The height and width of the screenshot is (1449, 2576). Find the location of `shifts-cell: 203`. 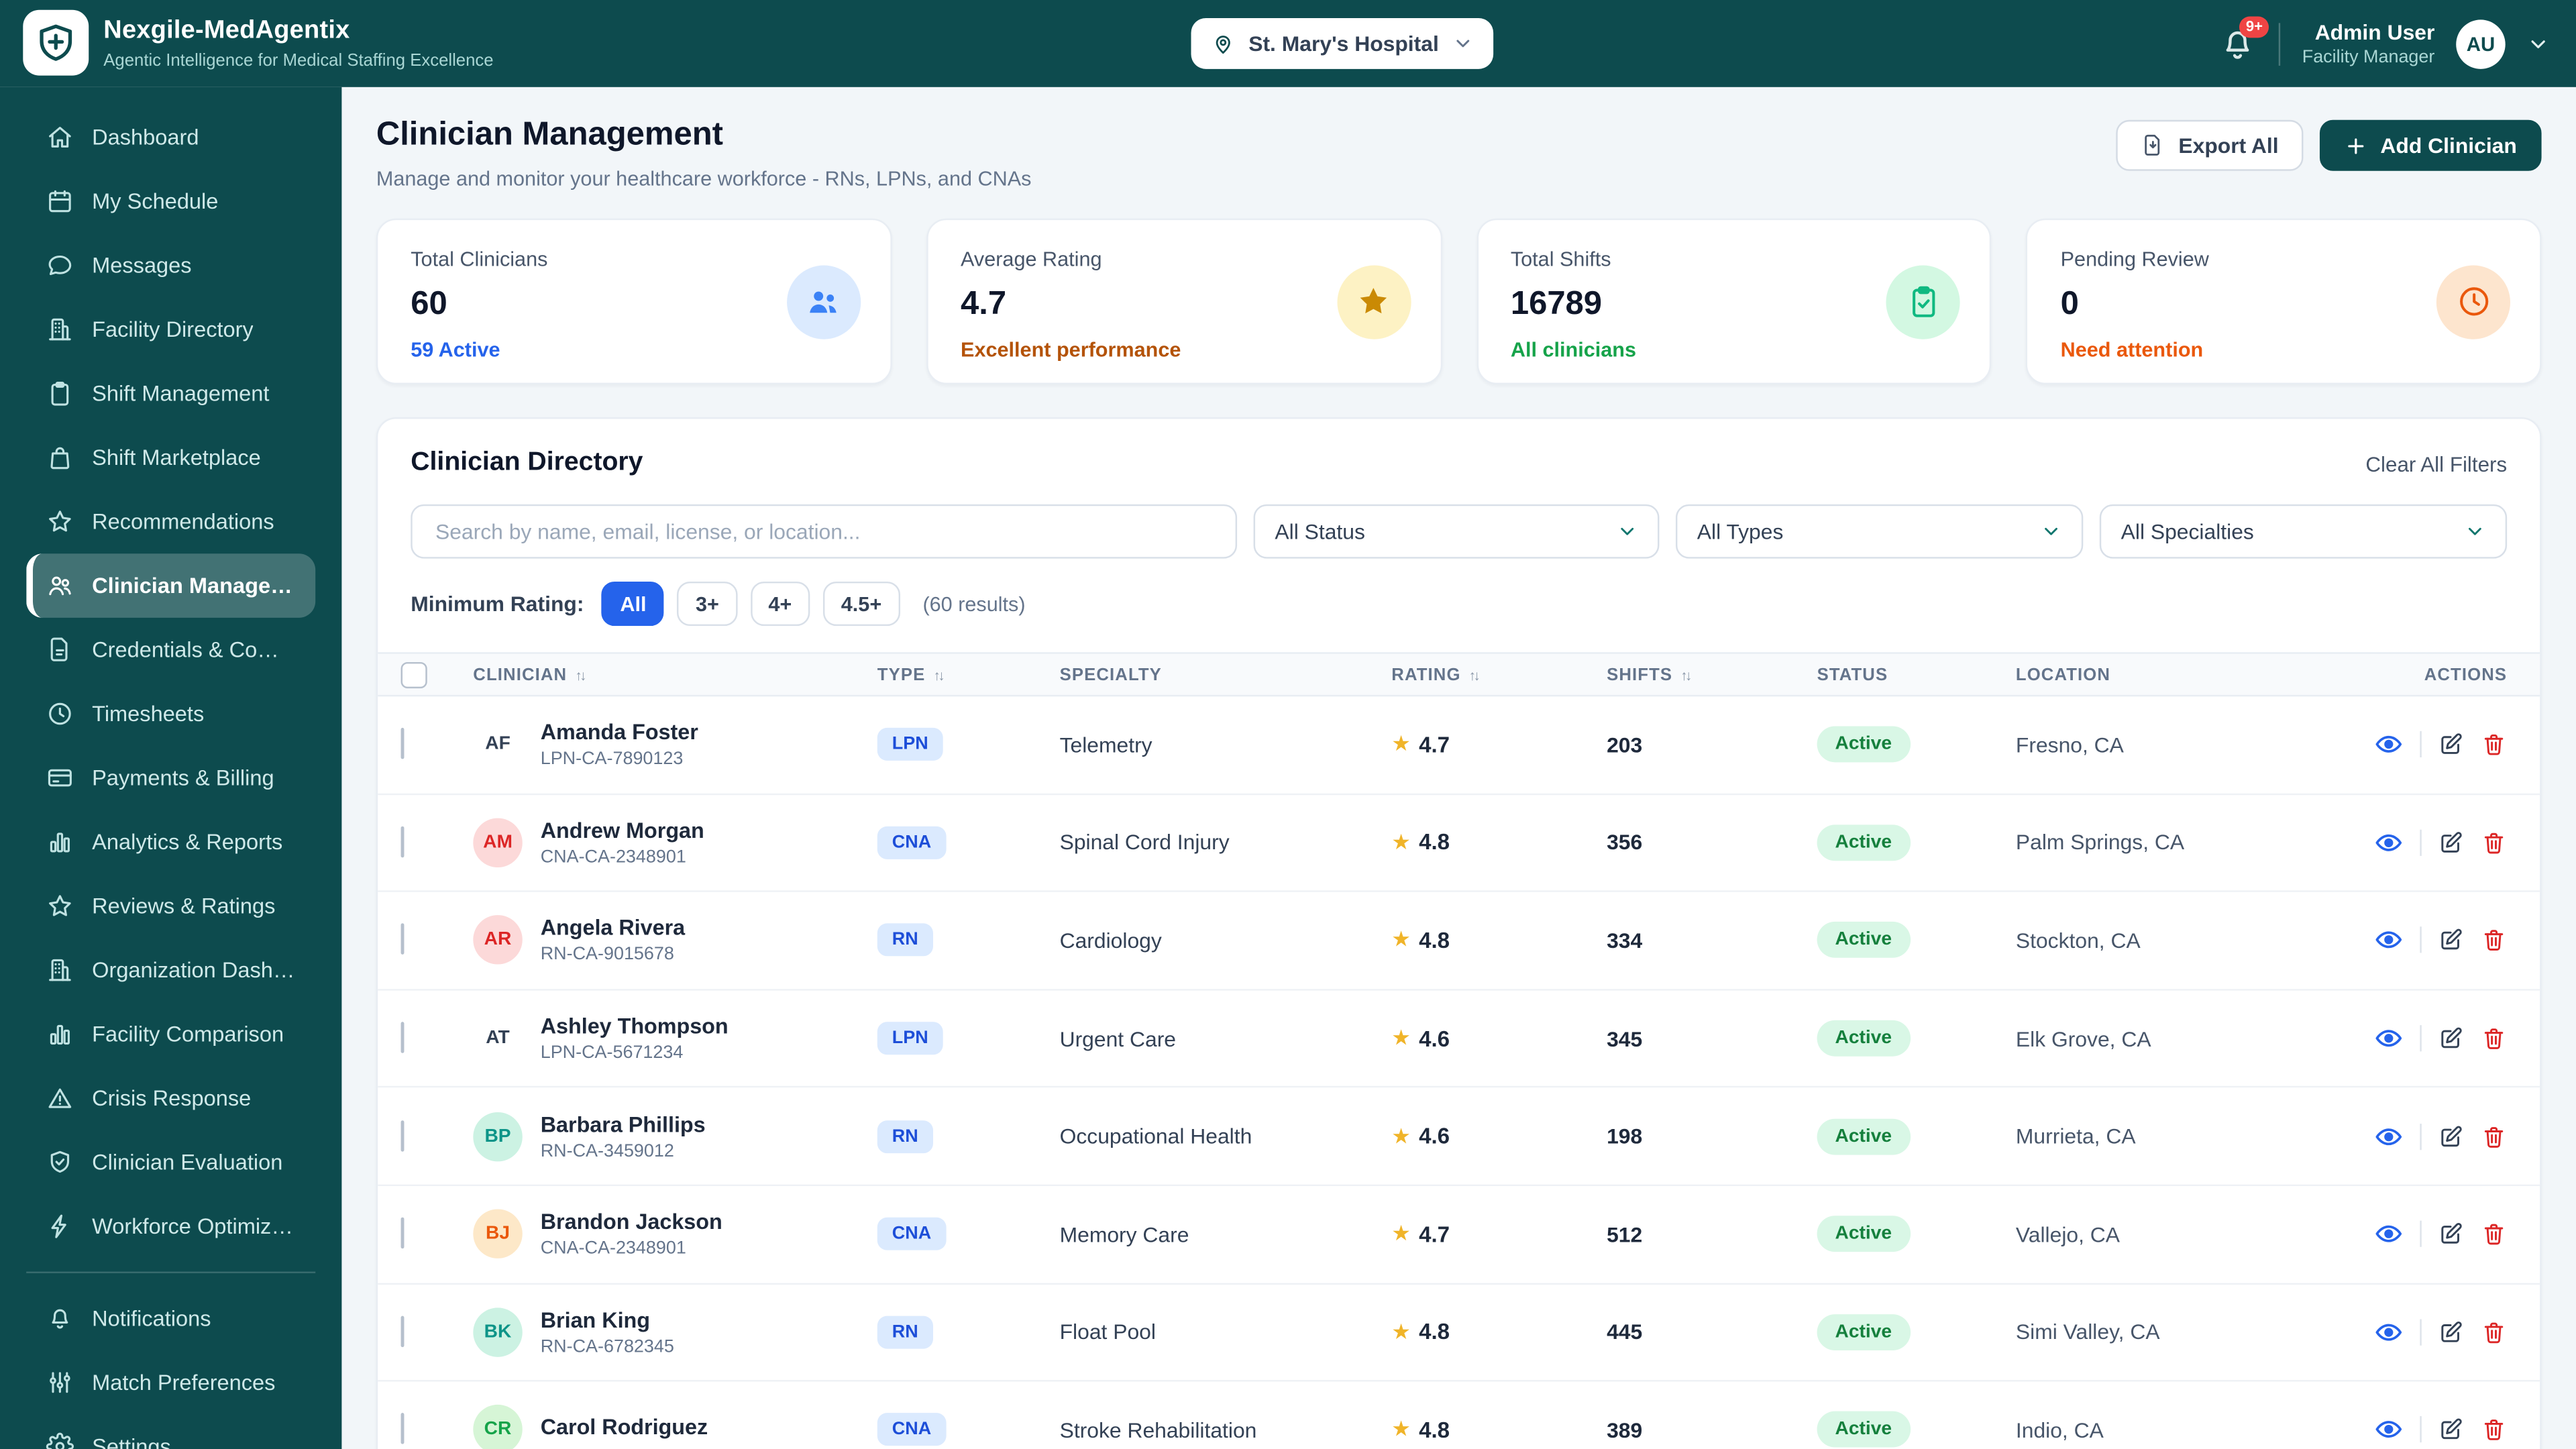

shifts-cell: 203 is located at coordinates (1625, 744).